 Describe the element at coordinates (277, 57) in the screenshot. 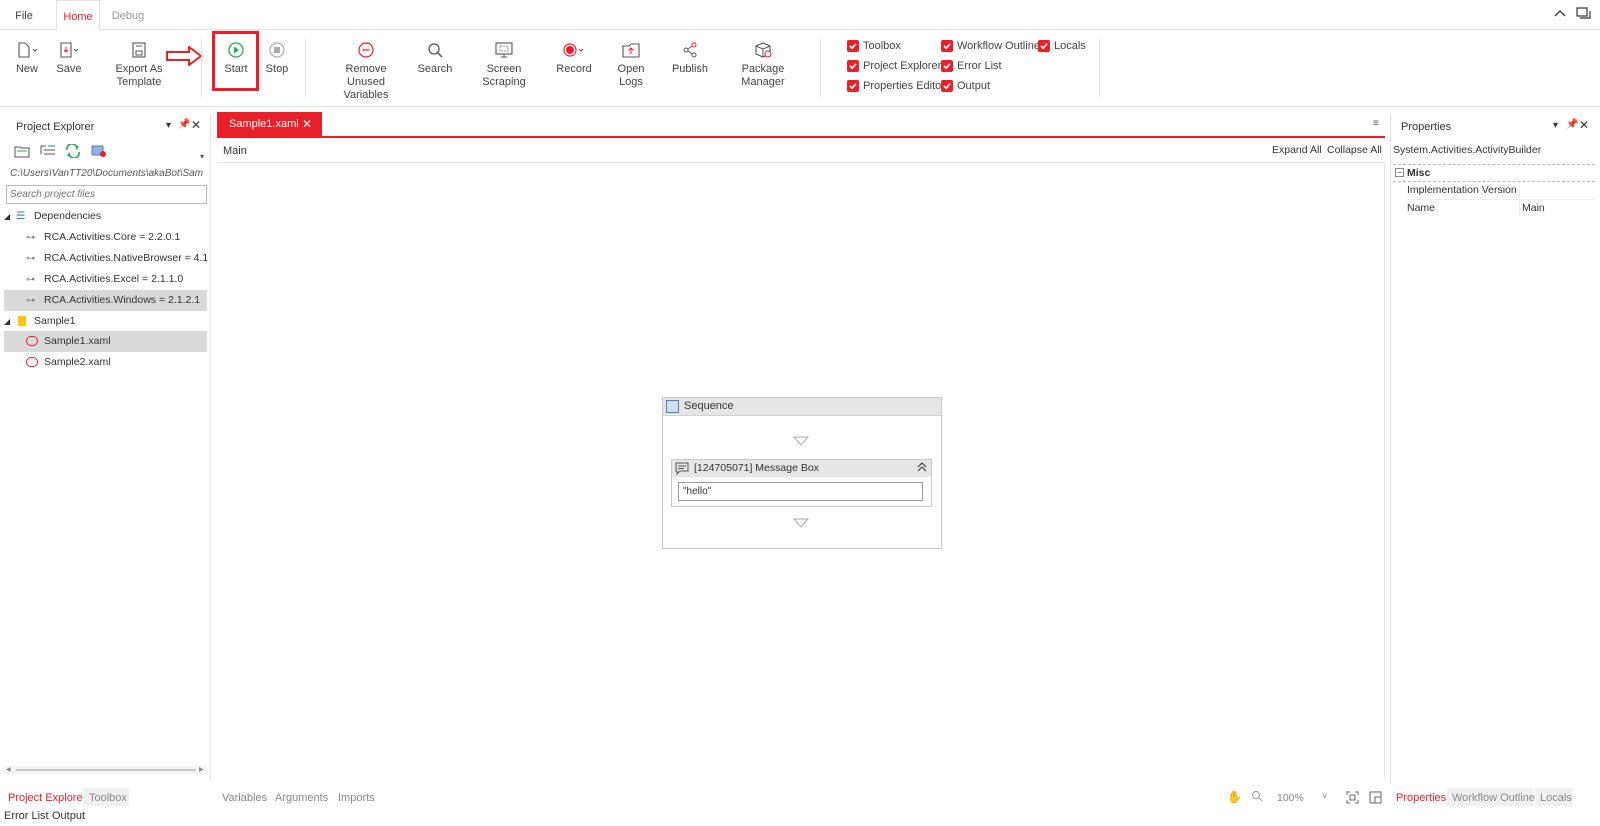

I see `stop-button: Stop` at that location.